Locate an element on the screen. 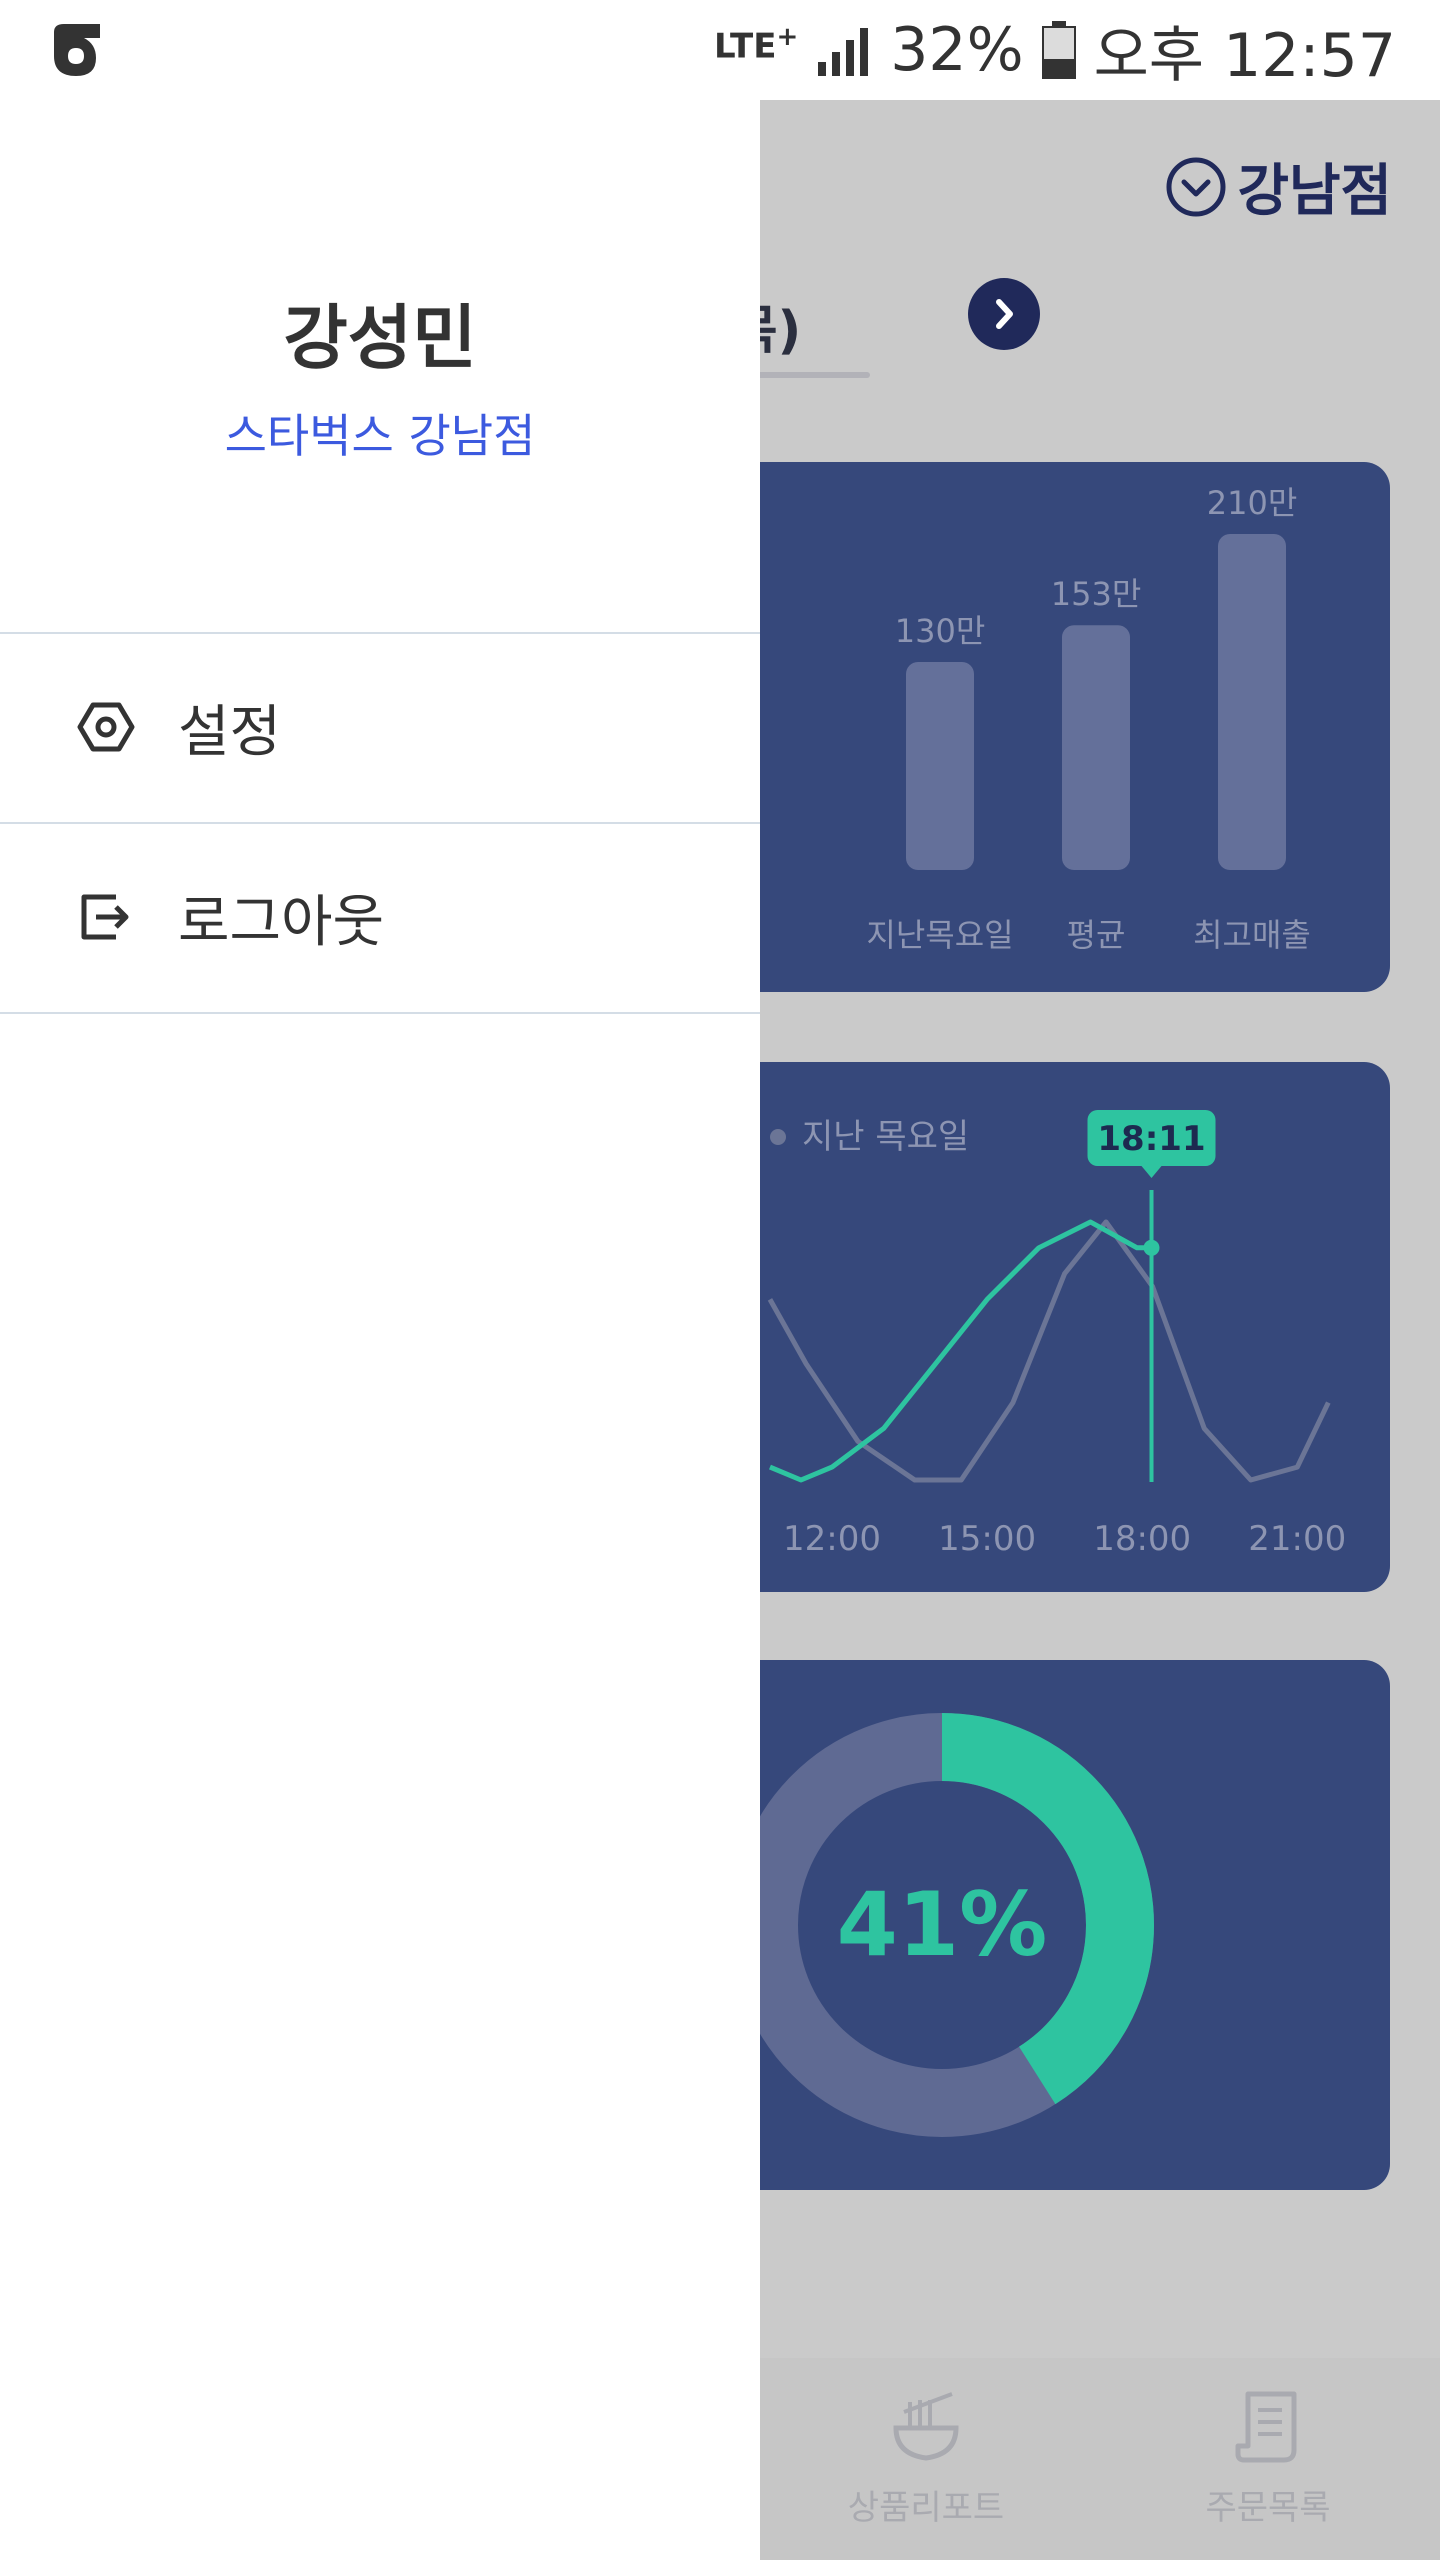 The height and width of the screenshot is (2560, 1440). tooltip-pointer is located at coordinates (1151, 1172).